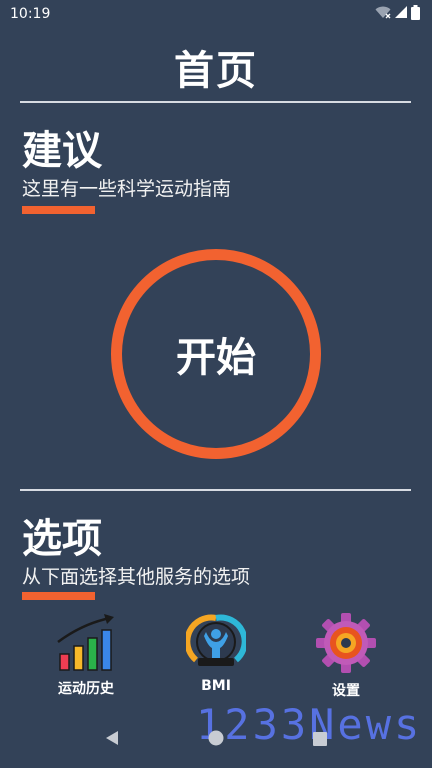 The width and height of the screenshot is (432, 768). What do you see at coordinates (58, 596) in the screenshot?
I see `options-accent-bar` at bounding box center [58, 596].